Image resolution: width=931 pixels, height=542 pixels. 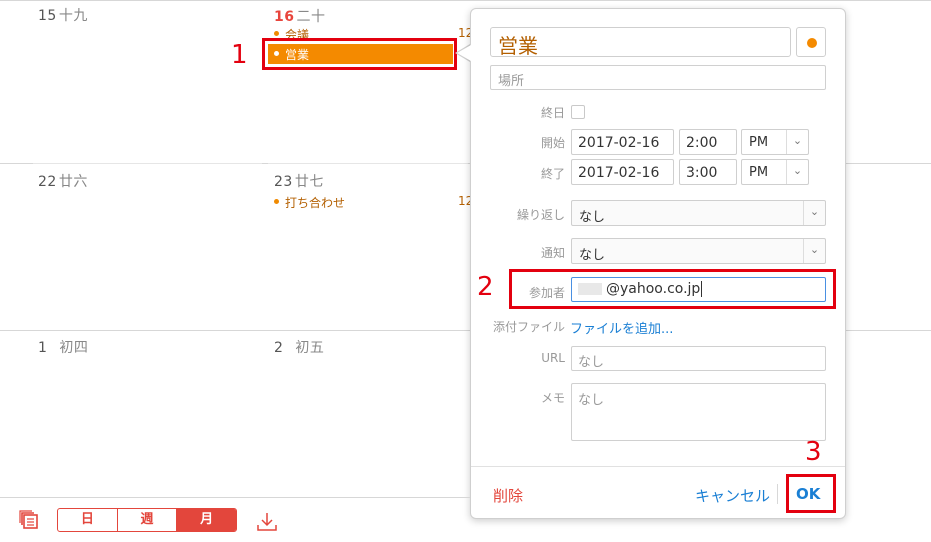 I want to click on lunar-date: 廿六, so click(x=73, y=182).